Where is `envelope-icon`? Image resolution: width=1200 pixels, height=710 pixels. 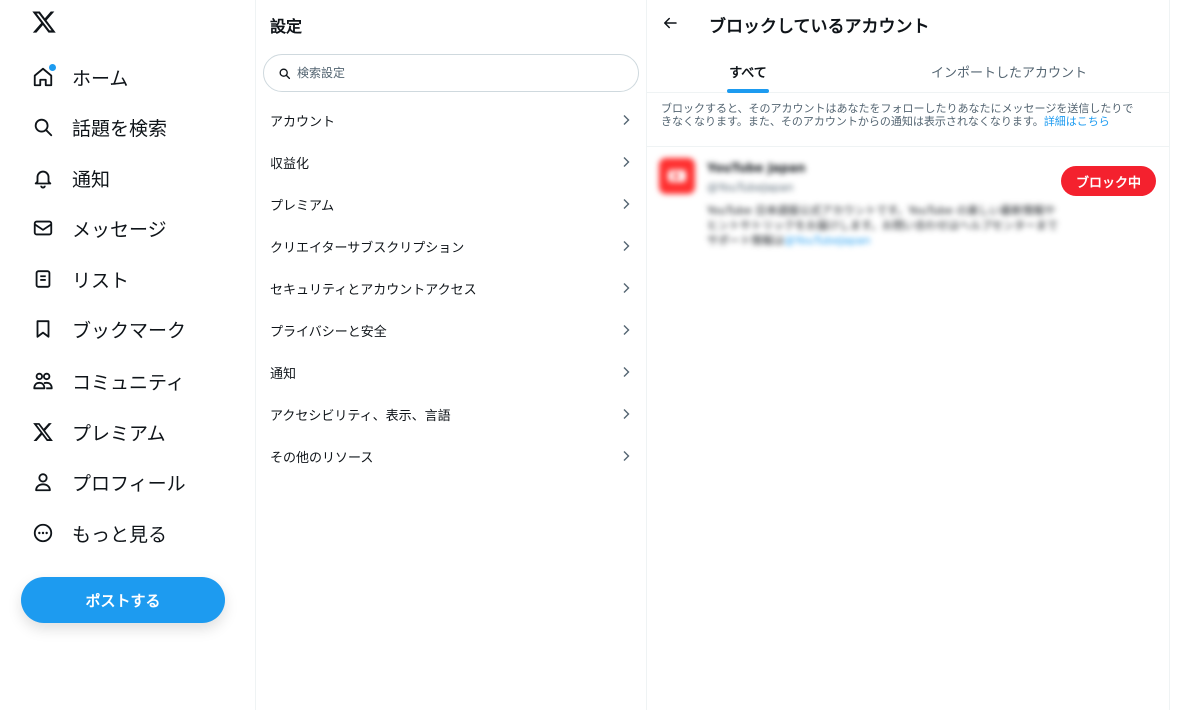 envelope-icon is located at coordinates (43, 228).